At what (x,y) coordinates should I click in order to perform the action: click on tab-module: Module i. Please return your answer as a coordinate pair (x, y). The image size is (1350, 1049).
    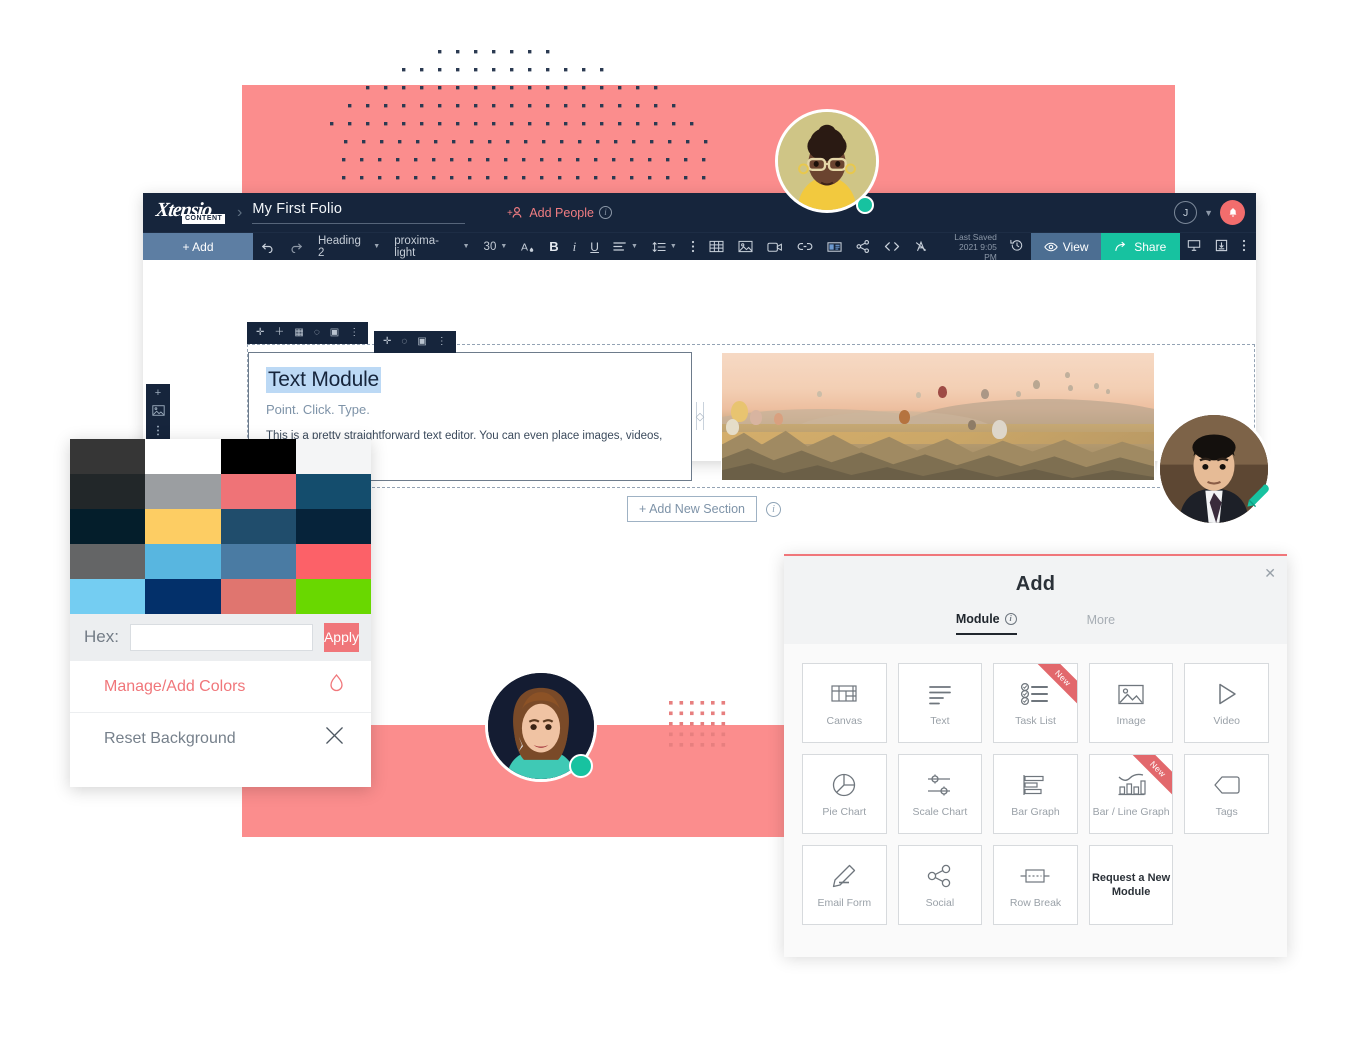
    Looking at the image, I should click on (986, 623).